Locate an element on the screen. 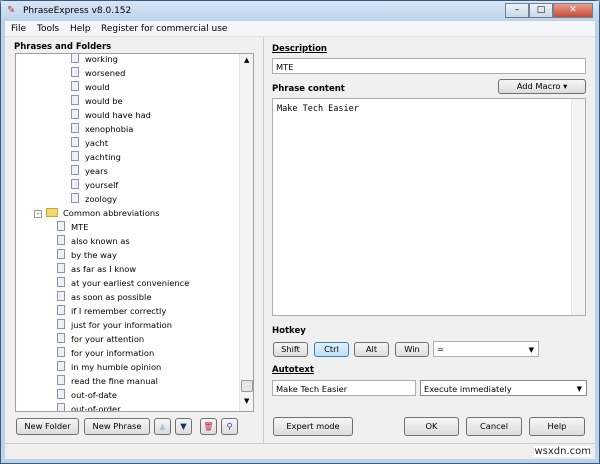 This screenshot has width=600, height=464. tree-item-label: as soon as possible is located at coordinates (111, 297).